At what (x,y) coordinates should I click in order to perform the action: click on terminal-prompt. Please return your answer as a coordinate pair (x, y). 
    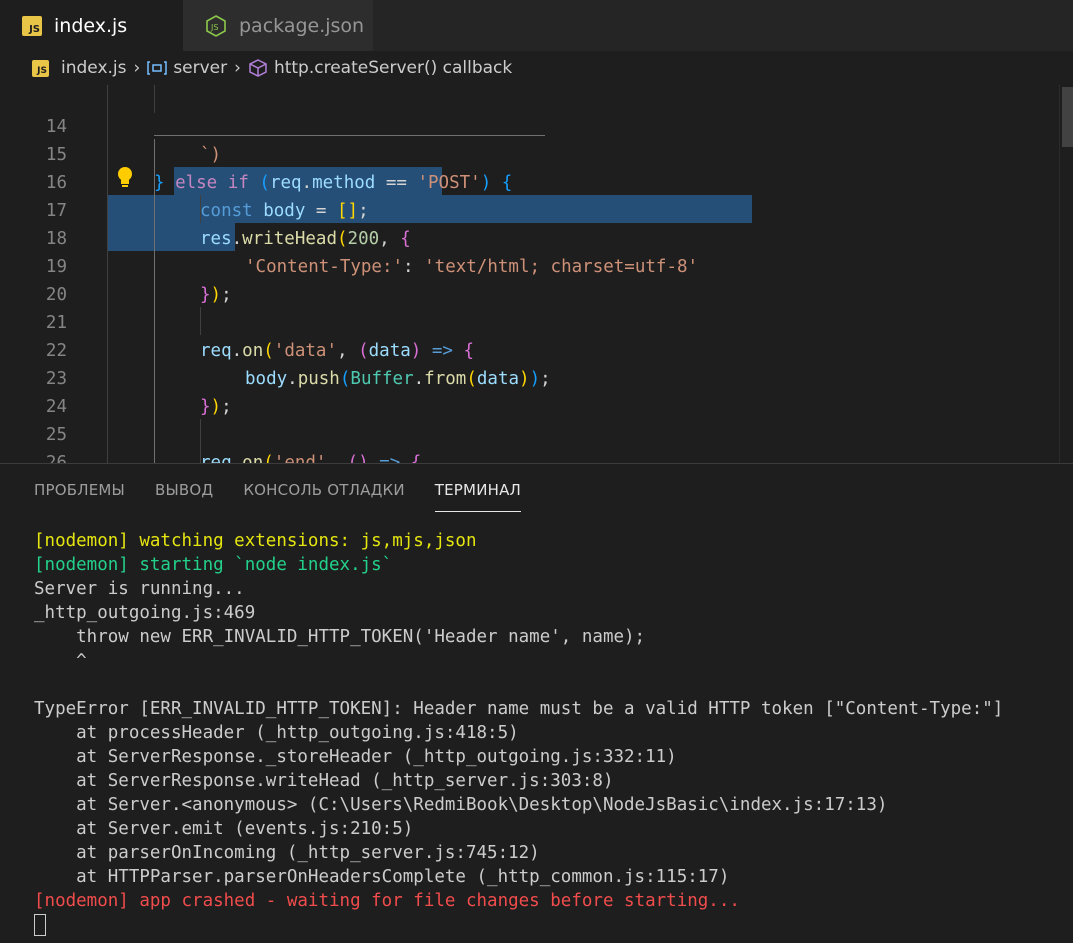
    Looking at the image, I should click on (518, 925).